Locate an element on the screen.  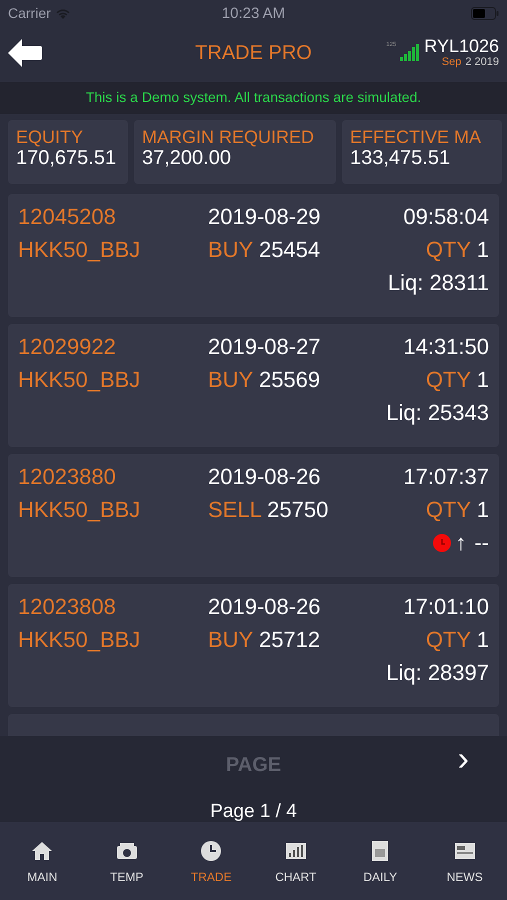
tab-item: TEMP is located at coordinates (126, 861).